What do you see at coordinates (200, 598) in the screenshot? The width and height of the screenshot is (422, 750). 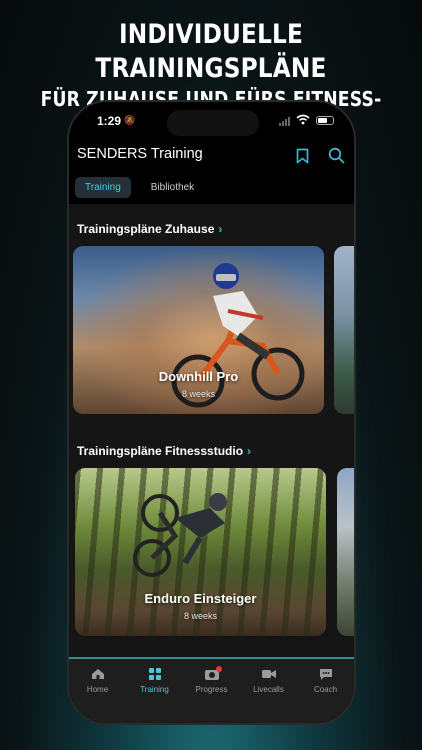 I see `plan-card-title: Enduro Einsteiger` at bounding box center [200, 598].